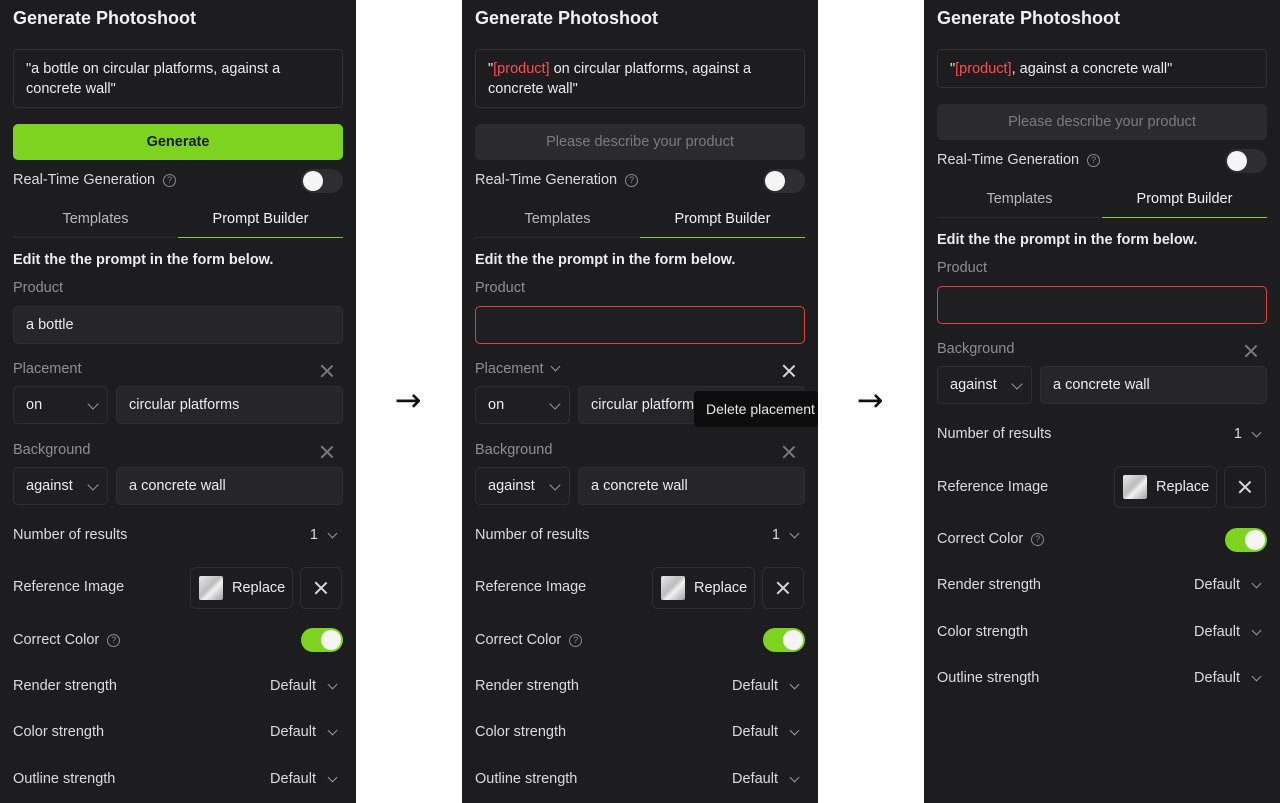 This screenshot has width=1280, height=803. I want to click on placement-preposition-value: on, so click(496, 405).